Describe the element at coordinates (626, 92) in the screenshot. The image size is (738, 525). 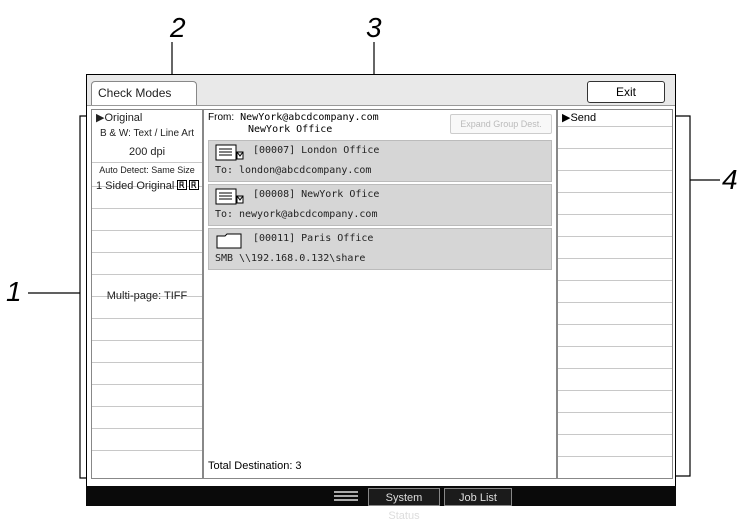
I see `exit-button: Exit` at that location.